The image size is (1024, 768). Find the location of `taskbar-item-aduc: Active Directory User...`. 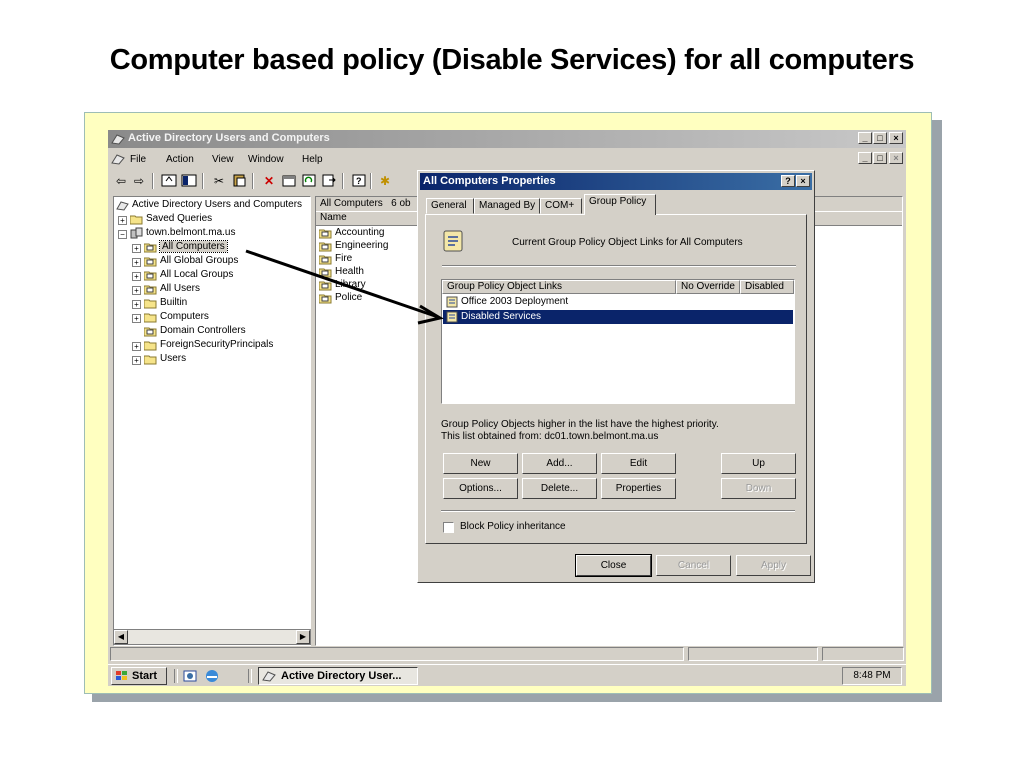

taskbar-item-aduc: Active Directory User... is located at coordinates (338, 676).